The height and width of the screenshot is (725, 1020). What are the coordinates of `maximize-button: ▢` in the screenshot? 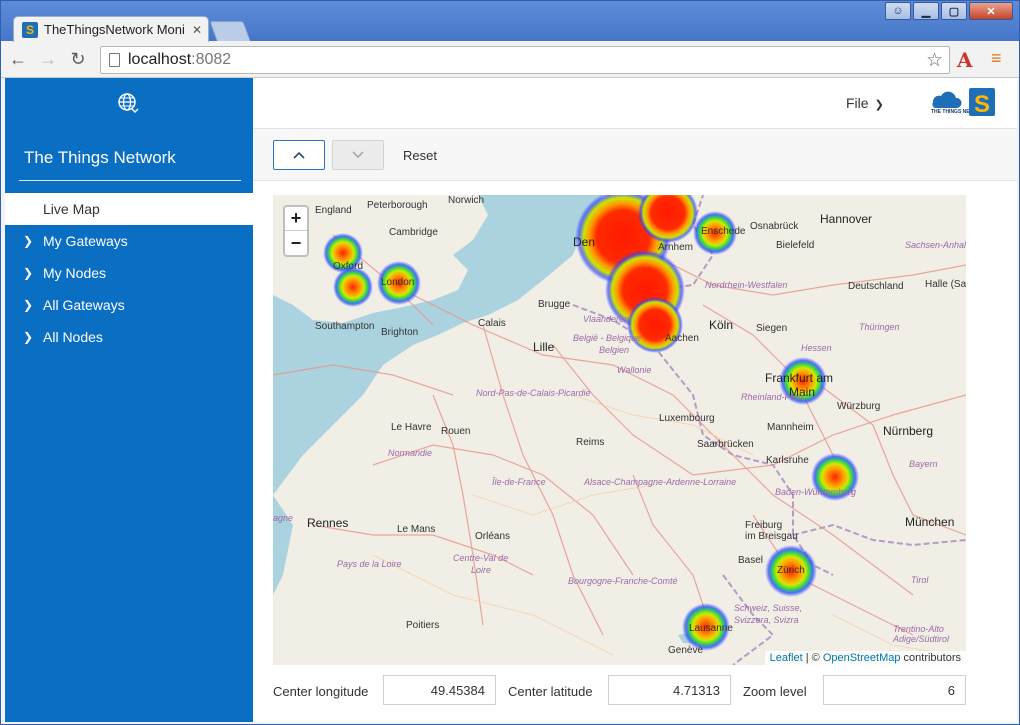 It's located at (954, 11).